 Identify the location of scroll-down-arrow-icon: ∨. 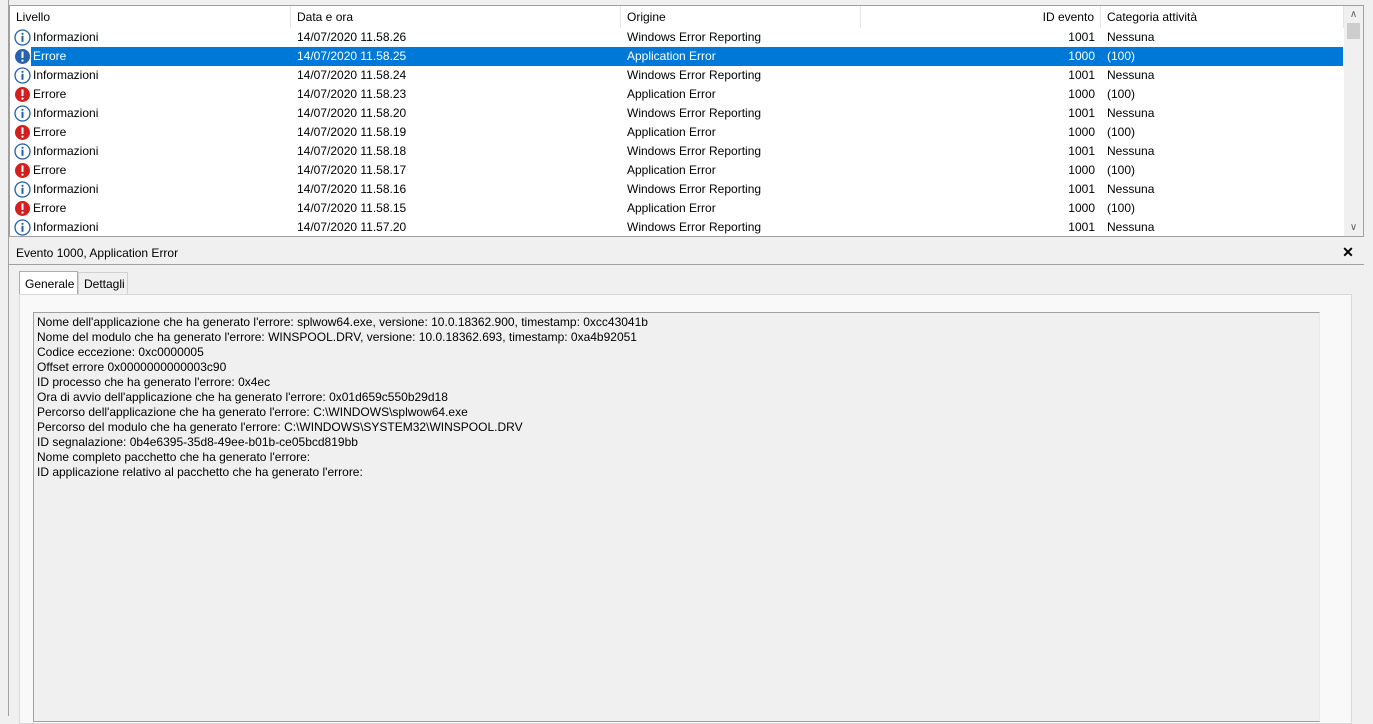
(1353, 227).